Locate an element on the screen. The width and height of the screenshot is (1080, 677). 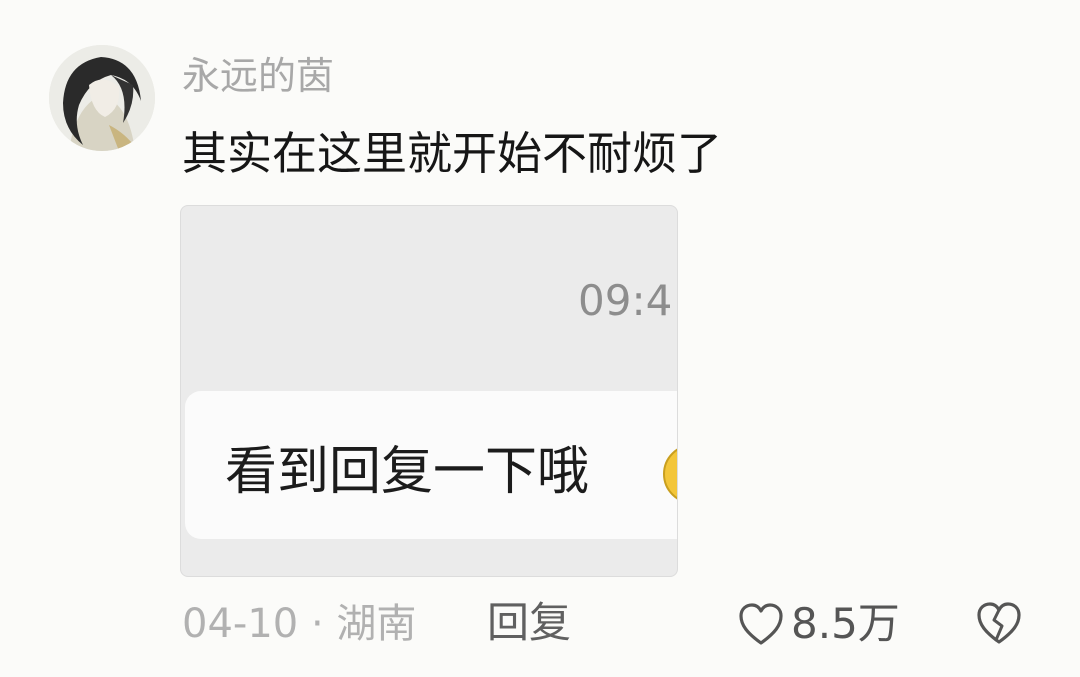
heart-outline-icon is located at coordinates (761, 624).